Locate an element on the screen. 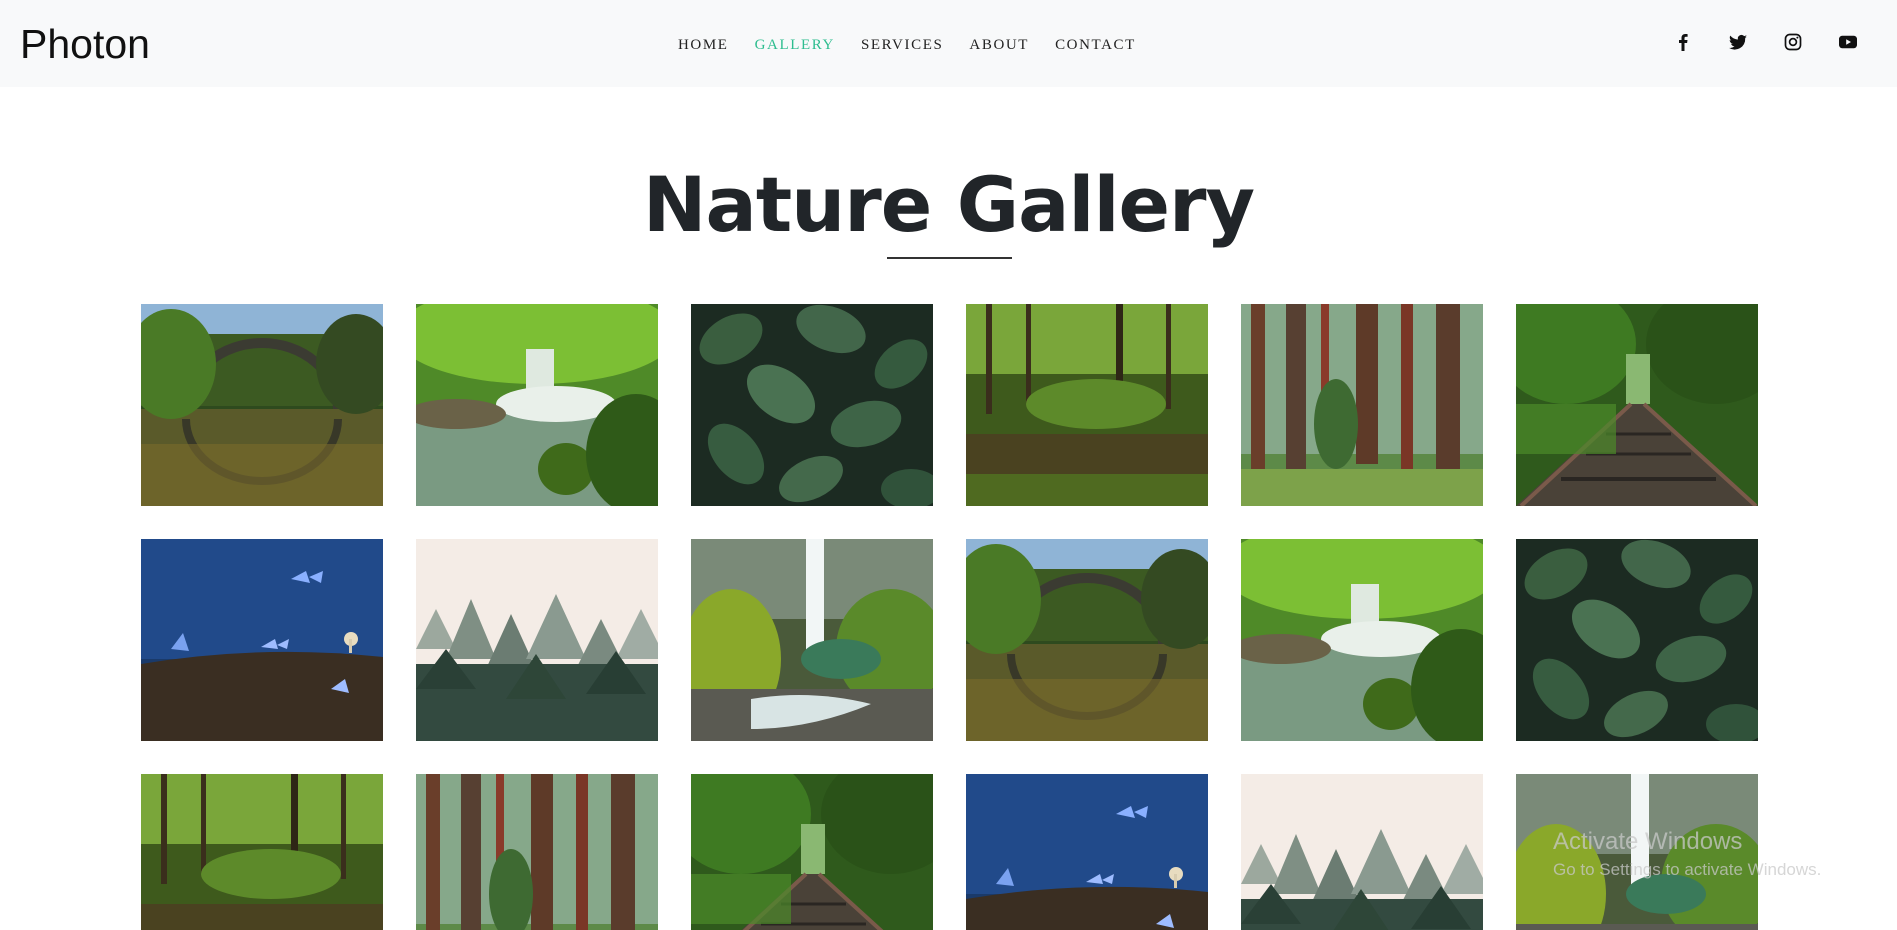  youtube-icon is located at coordinates (1848, 42).